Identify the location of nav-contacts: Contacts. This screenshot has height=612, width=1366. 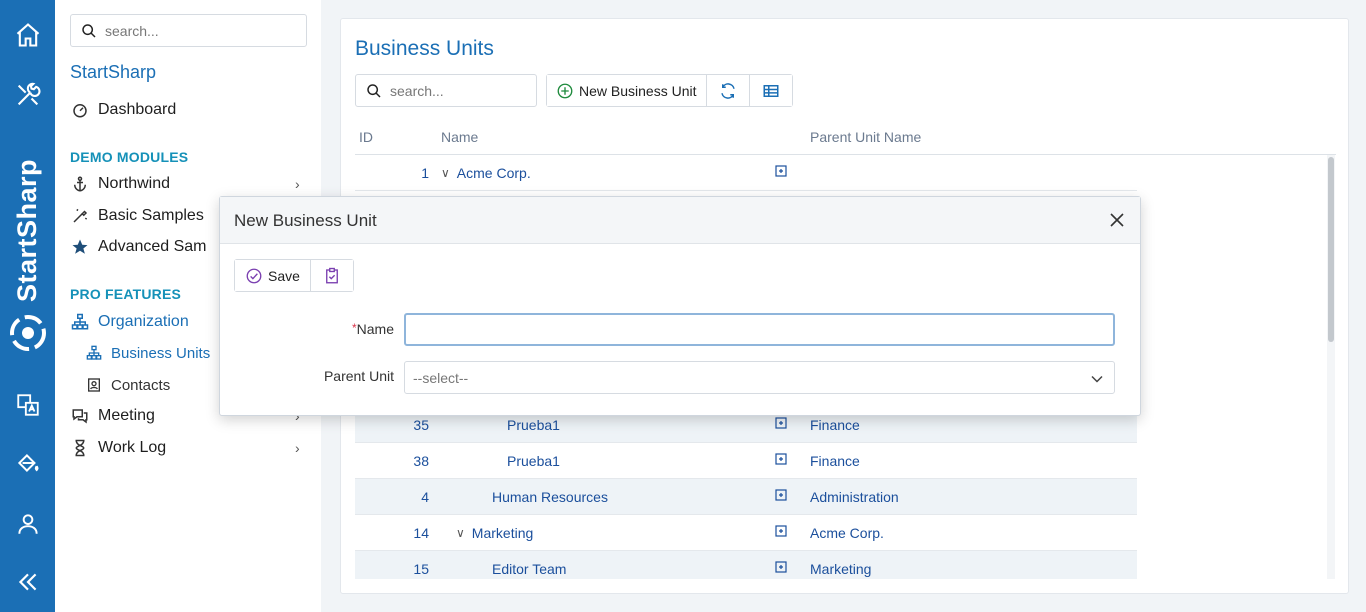
(127, 385).